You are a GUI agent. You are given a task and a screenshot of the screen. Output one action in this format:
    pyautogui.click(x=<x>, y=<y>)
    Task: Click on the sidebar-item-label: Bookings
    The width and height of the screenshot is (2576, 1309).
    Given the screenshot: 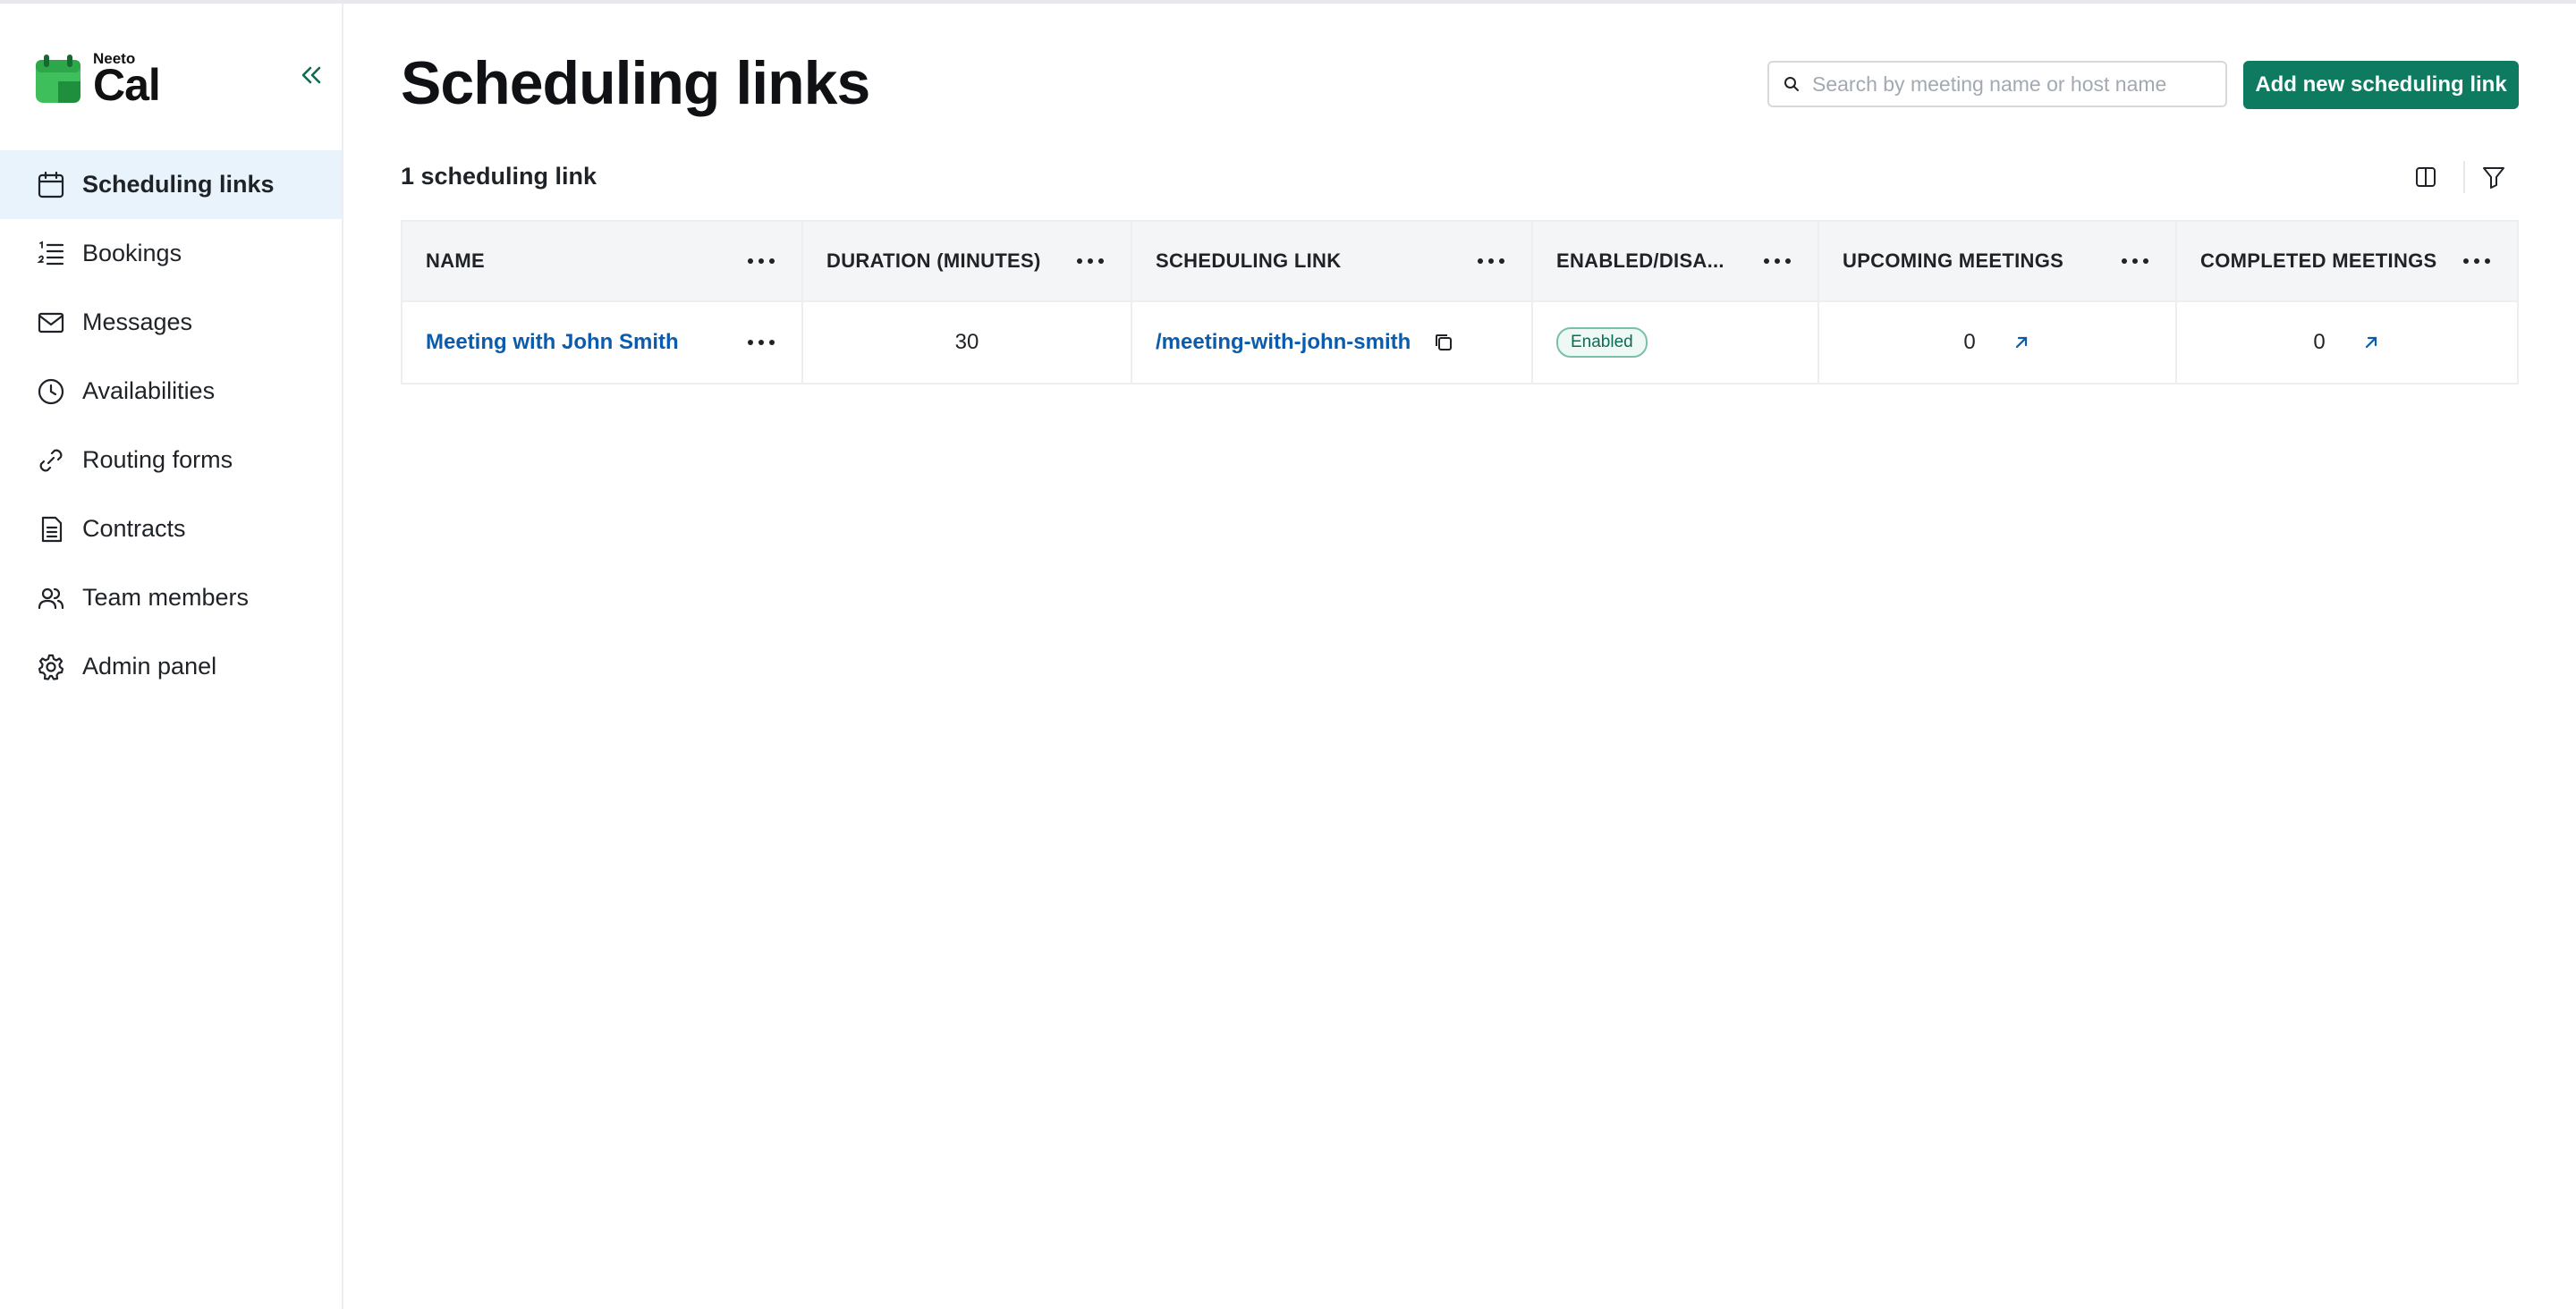 What is the action you would take?
    pyautogui.click(x=132, y=253)
    